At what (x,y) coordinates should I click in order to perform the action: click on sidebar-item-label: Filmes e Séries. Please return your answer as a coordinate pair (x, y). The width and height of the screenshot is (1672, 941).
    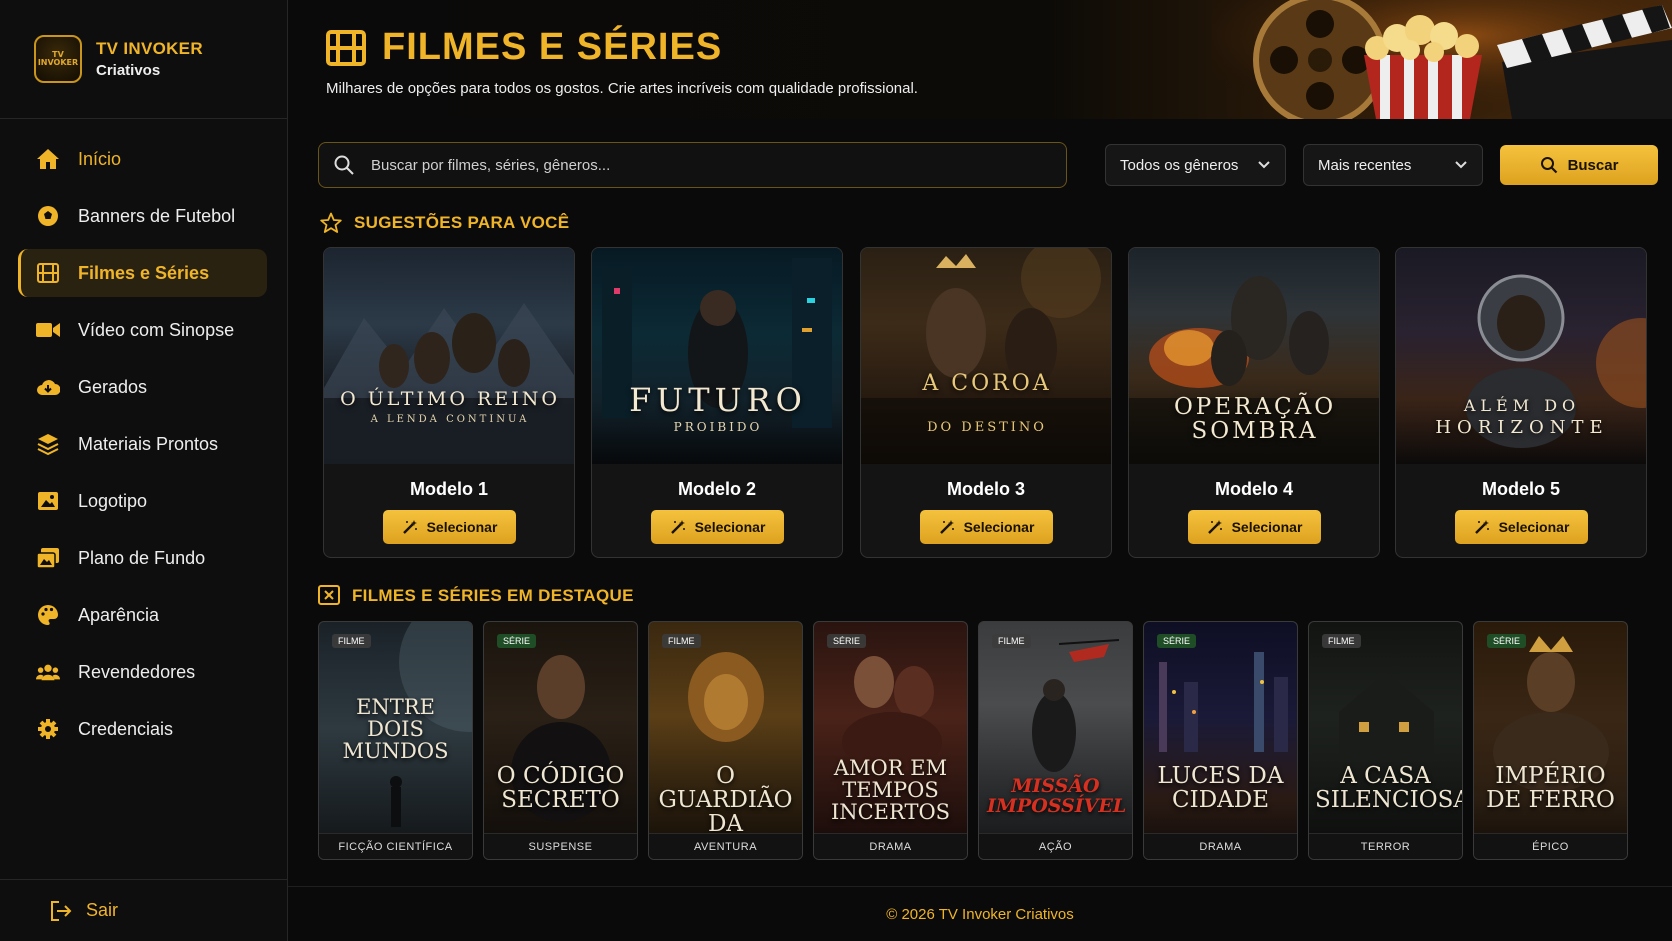
    Looking at the image, I should click on (144, 272).